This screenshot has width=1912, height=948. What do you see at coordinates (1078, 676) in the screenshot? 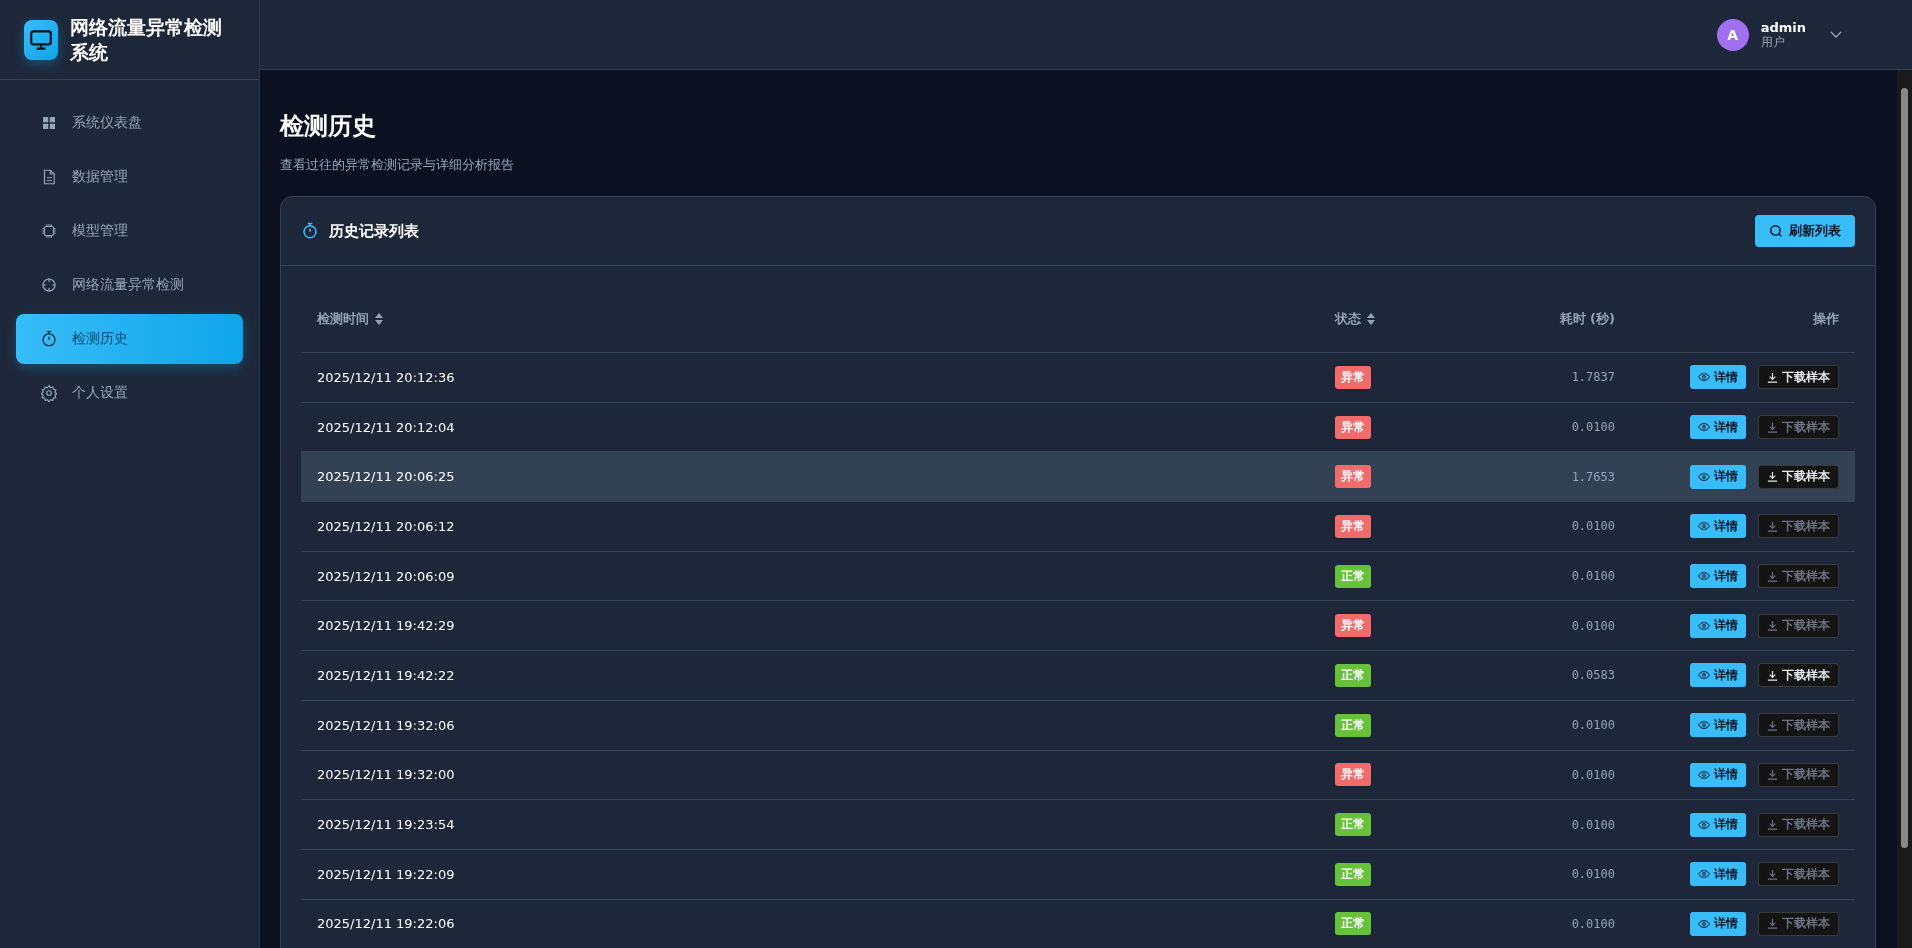
I see `table-row: 2025/12/11 19:42:22 正常 0.0583 详情 下载样本` at bounding box center [1078, 676].